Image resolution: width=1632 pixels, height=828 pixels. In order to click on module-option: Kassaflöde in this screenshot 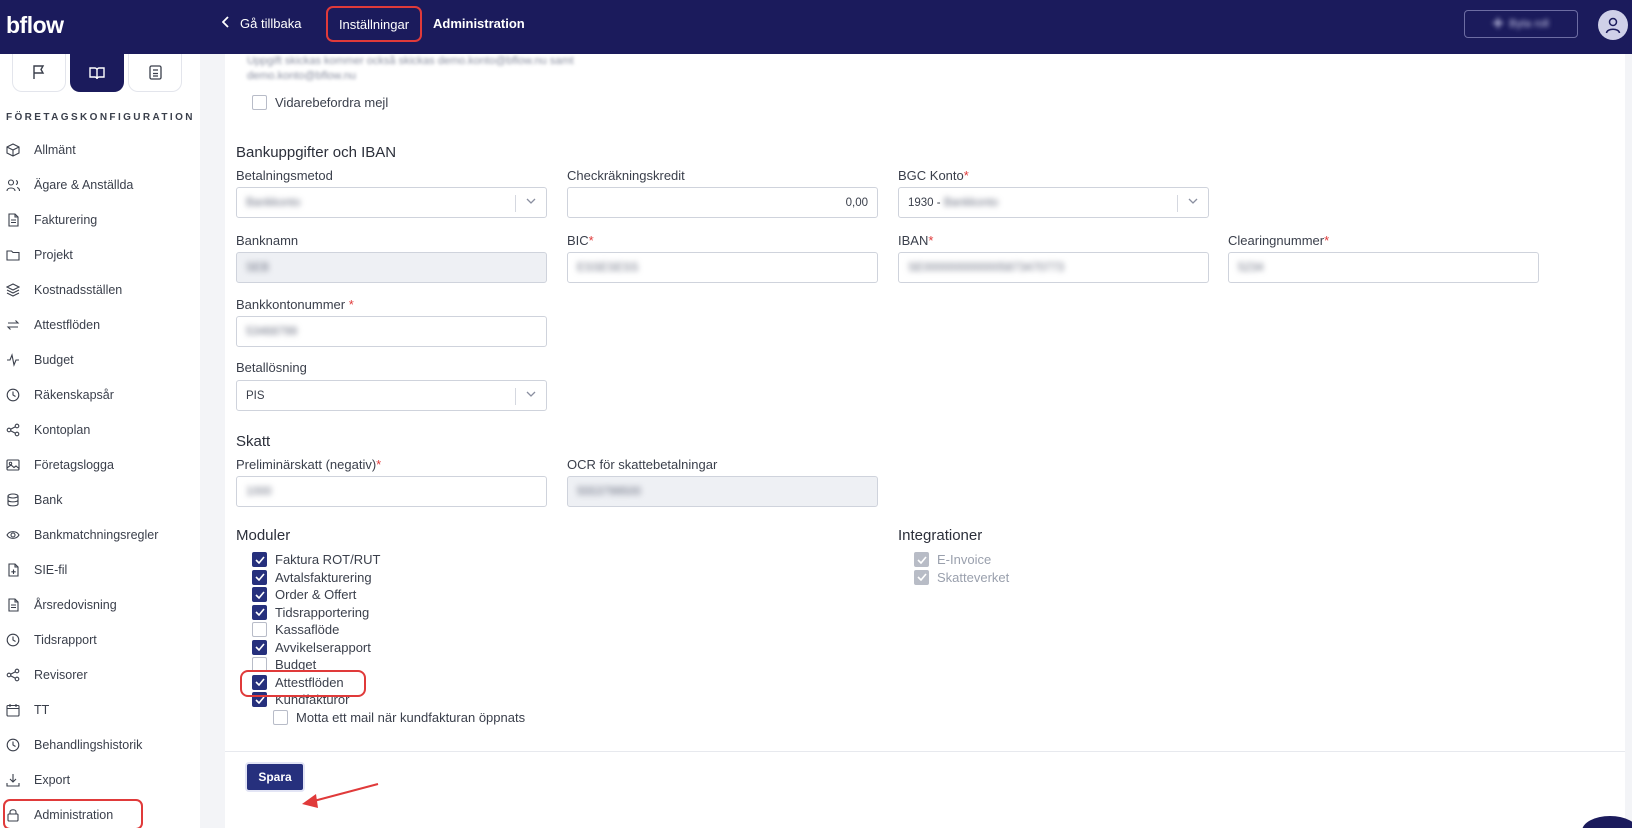, I will do `click(295, 629)`.